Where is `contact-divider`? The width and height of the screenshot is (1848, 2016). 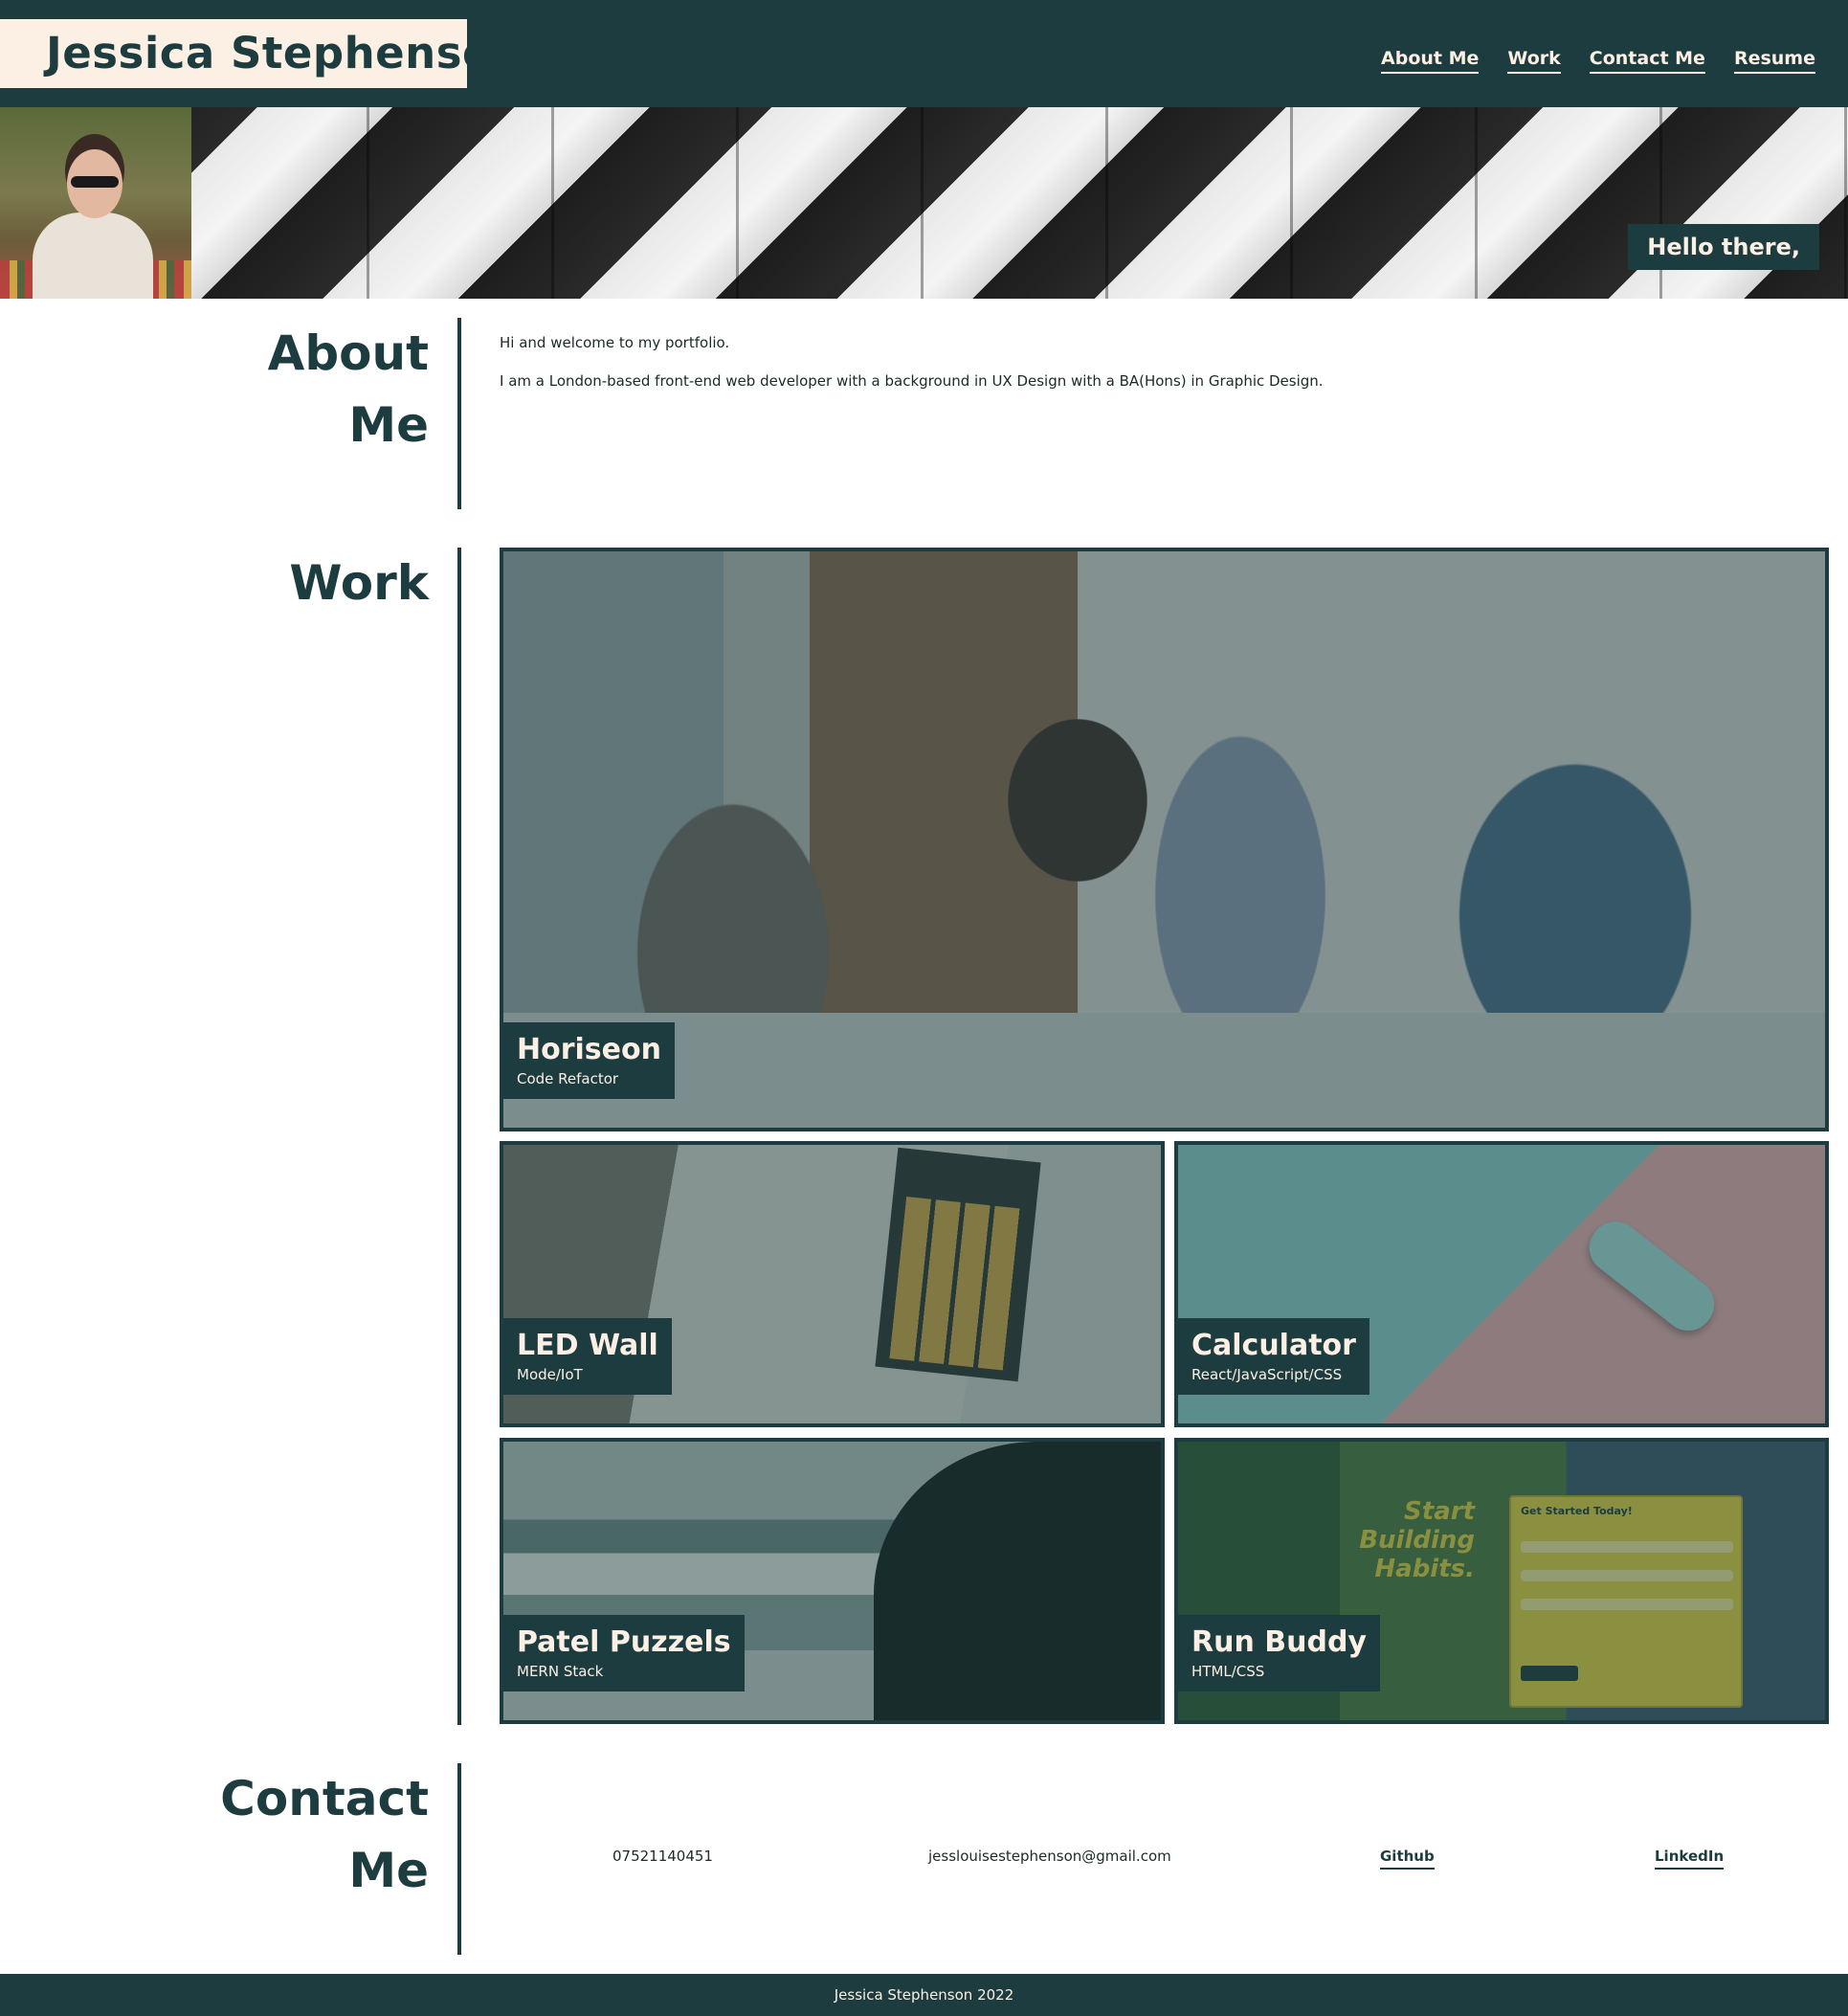 contact-divider is located at coordinates (459, 1859).